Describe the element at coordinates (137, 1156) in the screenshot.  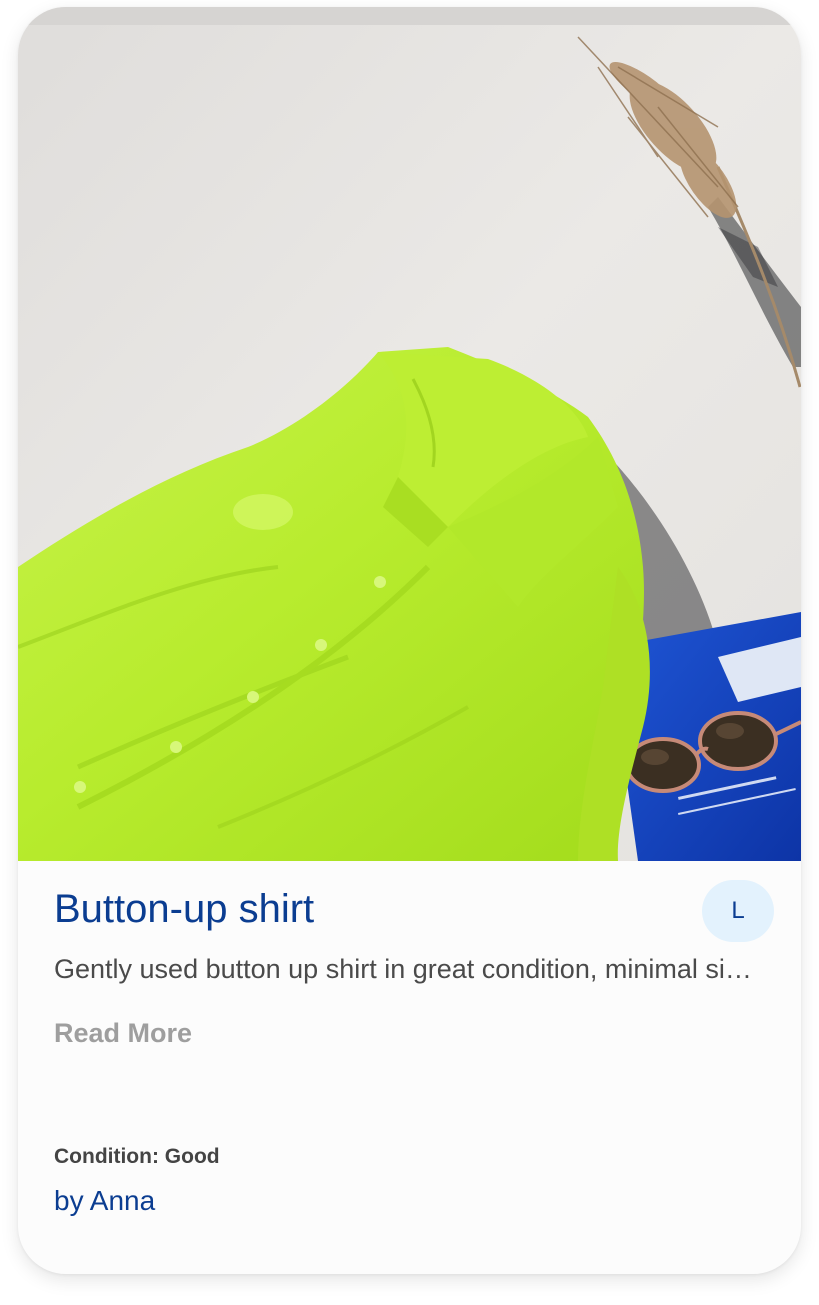
I see `condition-label: Condition: Good` at that location.